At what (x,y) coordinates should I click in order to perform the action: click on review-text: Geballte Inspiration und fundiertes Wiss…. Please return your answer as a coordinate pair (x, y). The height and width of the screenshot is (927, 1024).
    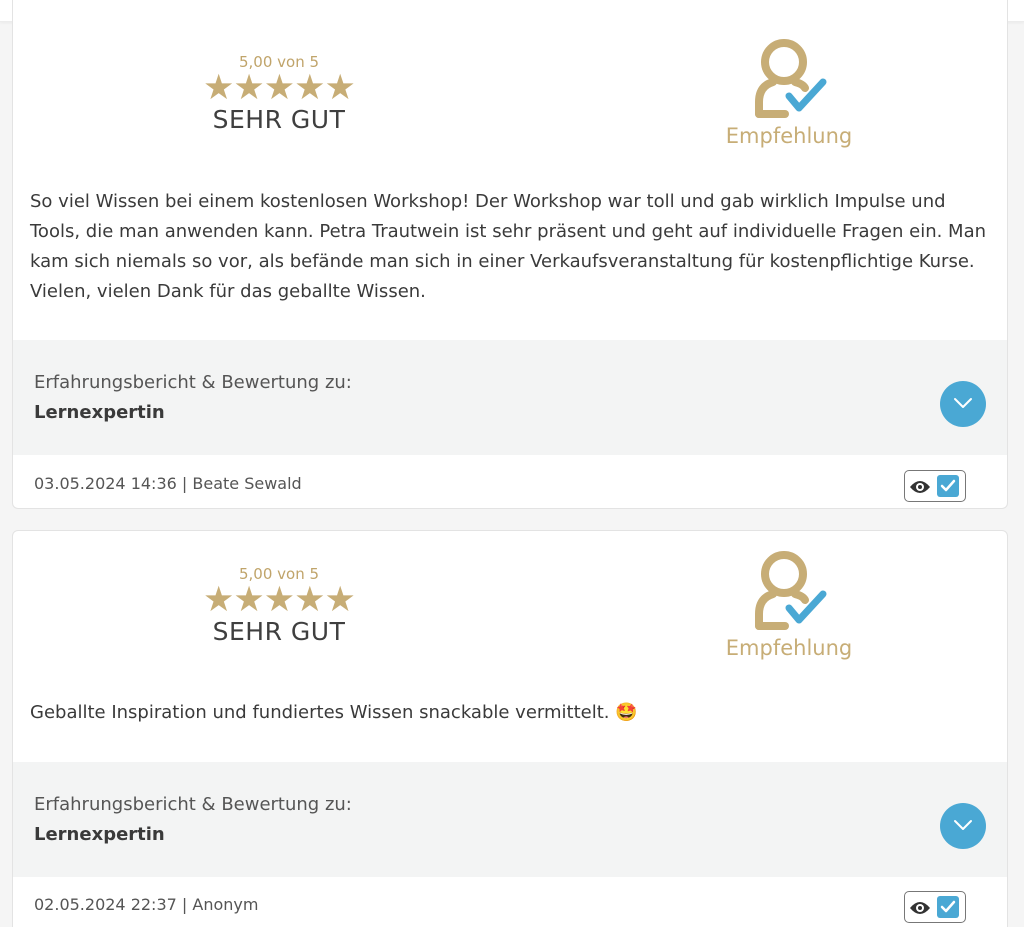
    Looking at the image, I should click on (334, 712).